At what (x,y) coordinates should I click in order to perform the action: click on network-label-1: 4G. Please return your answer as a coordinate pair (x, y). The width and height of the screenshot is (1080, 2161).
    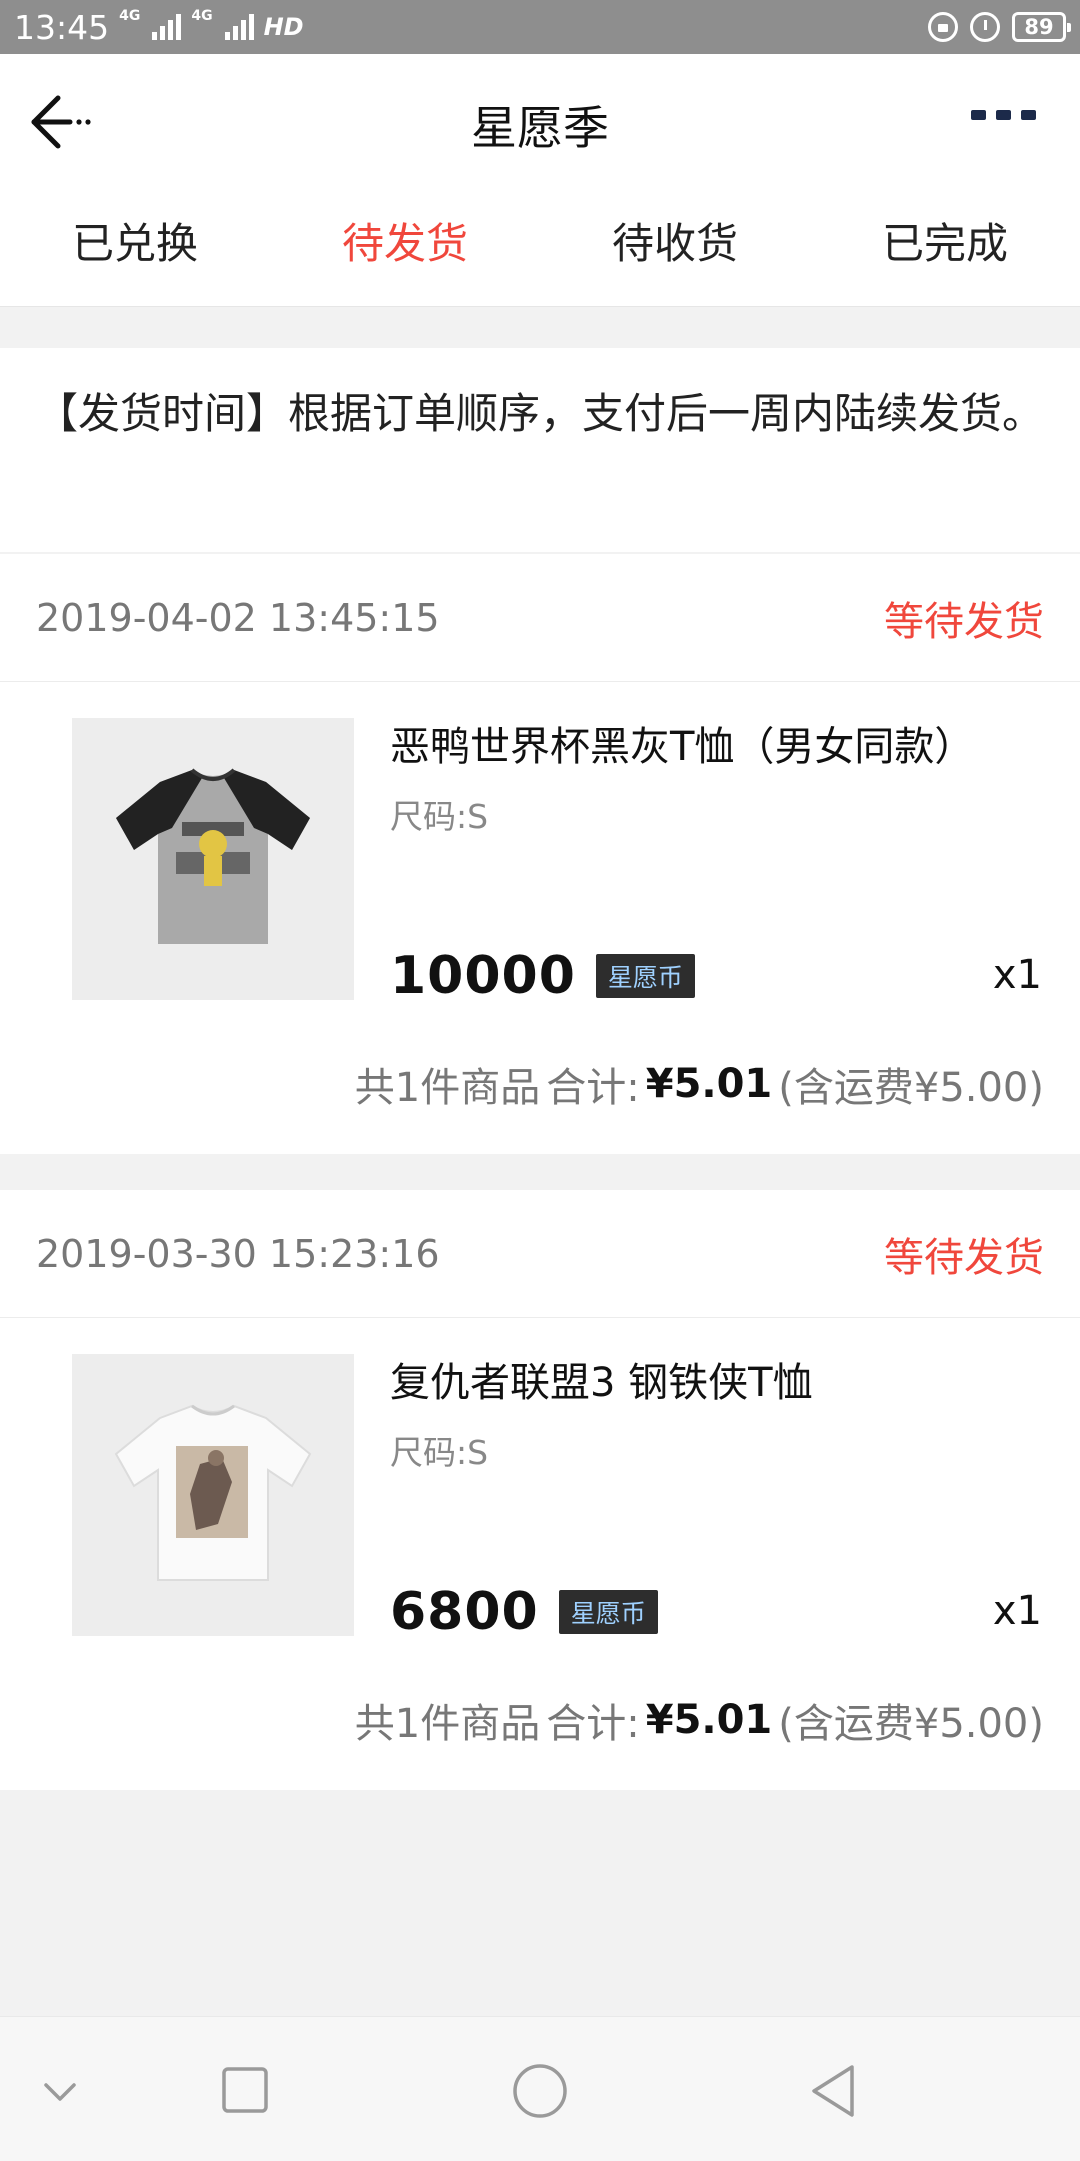
    Looking at the image, I should click on (130, 15).